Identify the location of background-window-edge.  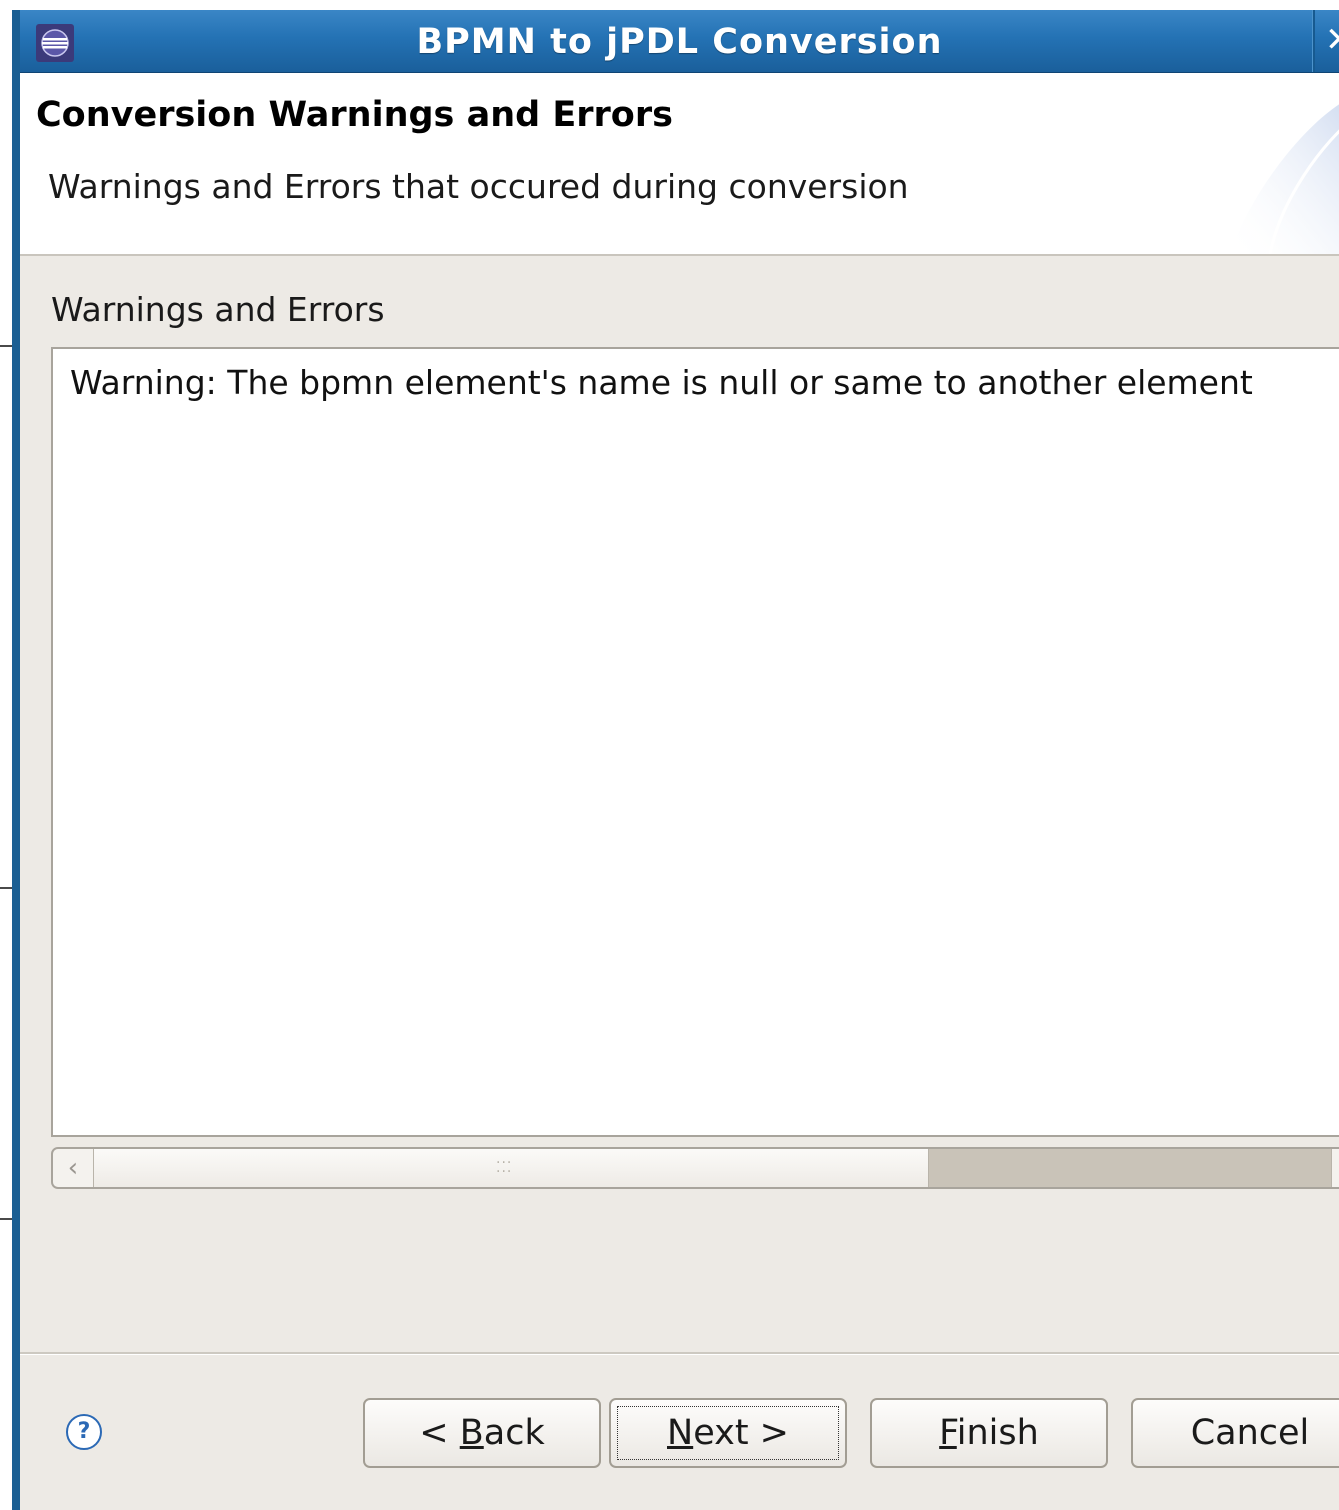
(6, 755).